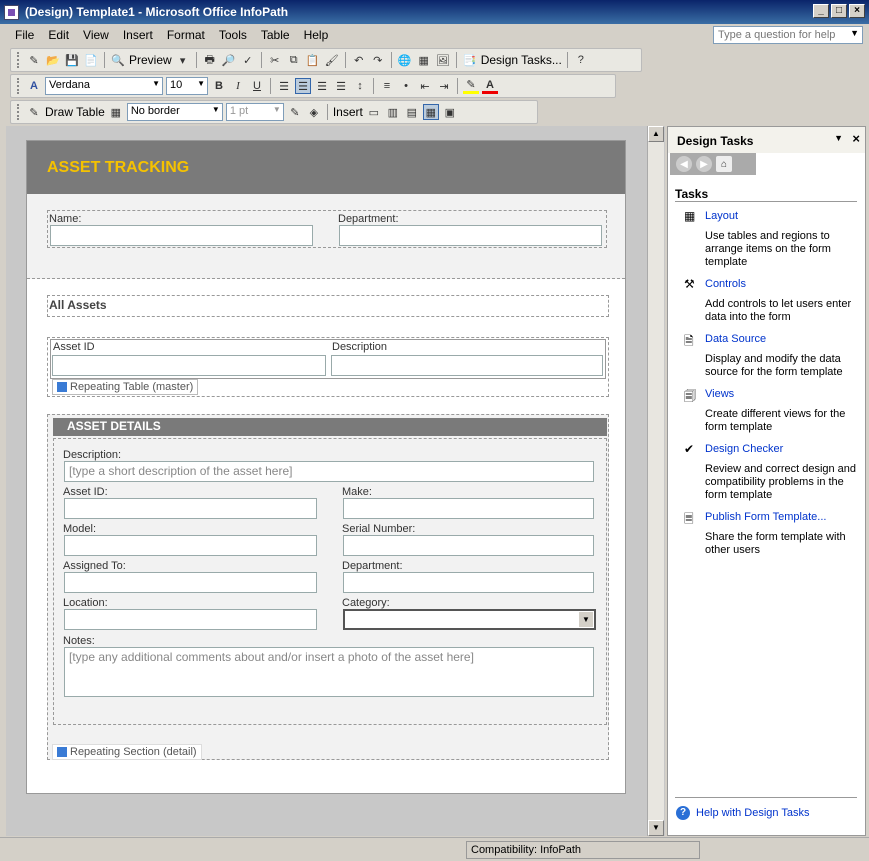  I want to click on table-description-field, so click(467, 365).